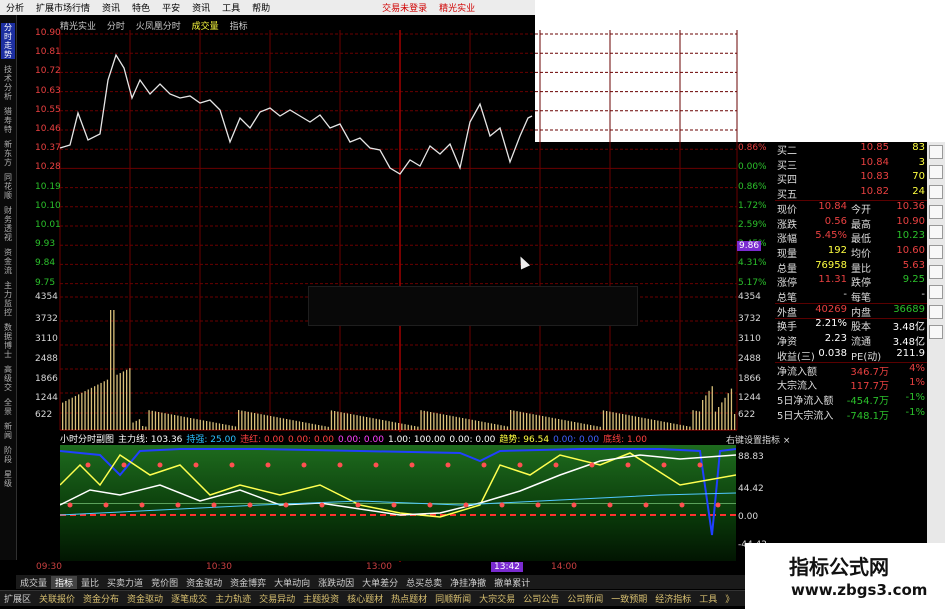 This screenshot has height=609, width=945. Describe the element at coordinates (797, 387) in the screenshot. I see `quote-label: 大宗流入` at that location.